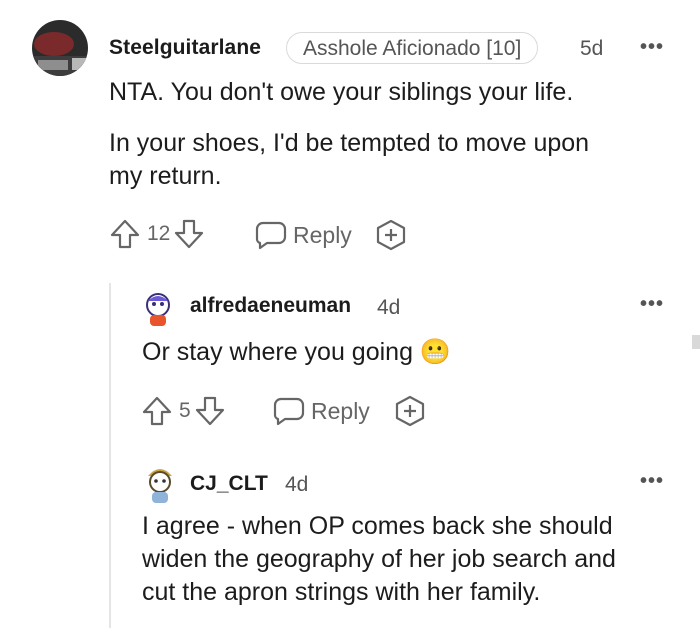 Image resolution: width=700 pixels, height=628 pixels. What do you see at coordinates (297, 352) in the screenshot?
I see `comment-body: Or stay where you going 😬` at bounding box center [297, 352].